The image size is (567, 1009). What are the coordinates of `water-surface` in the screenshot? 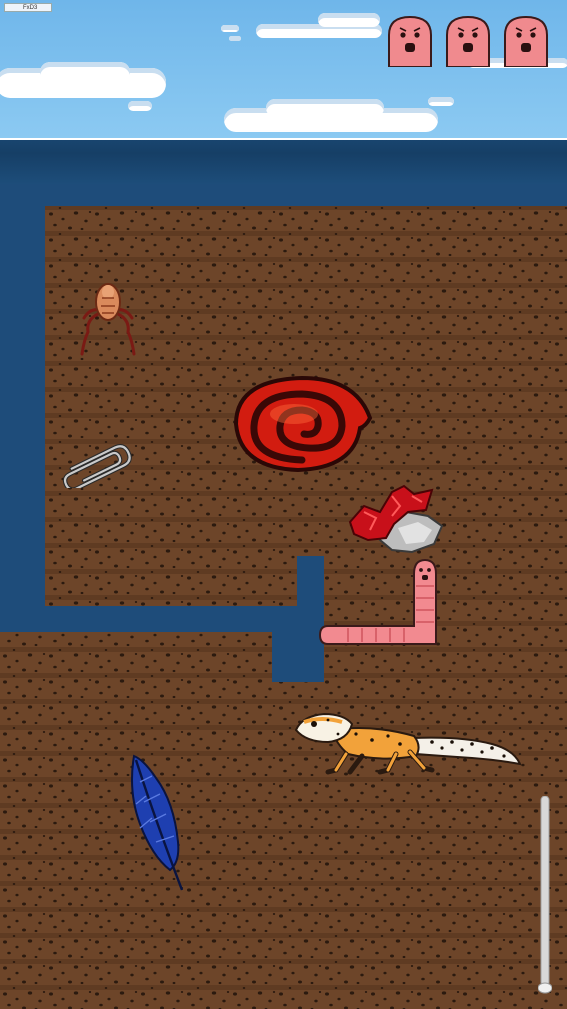 It's located at (283, 163).